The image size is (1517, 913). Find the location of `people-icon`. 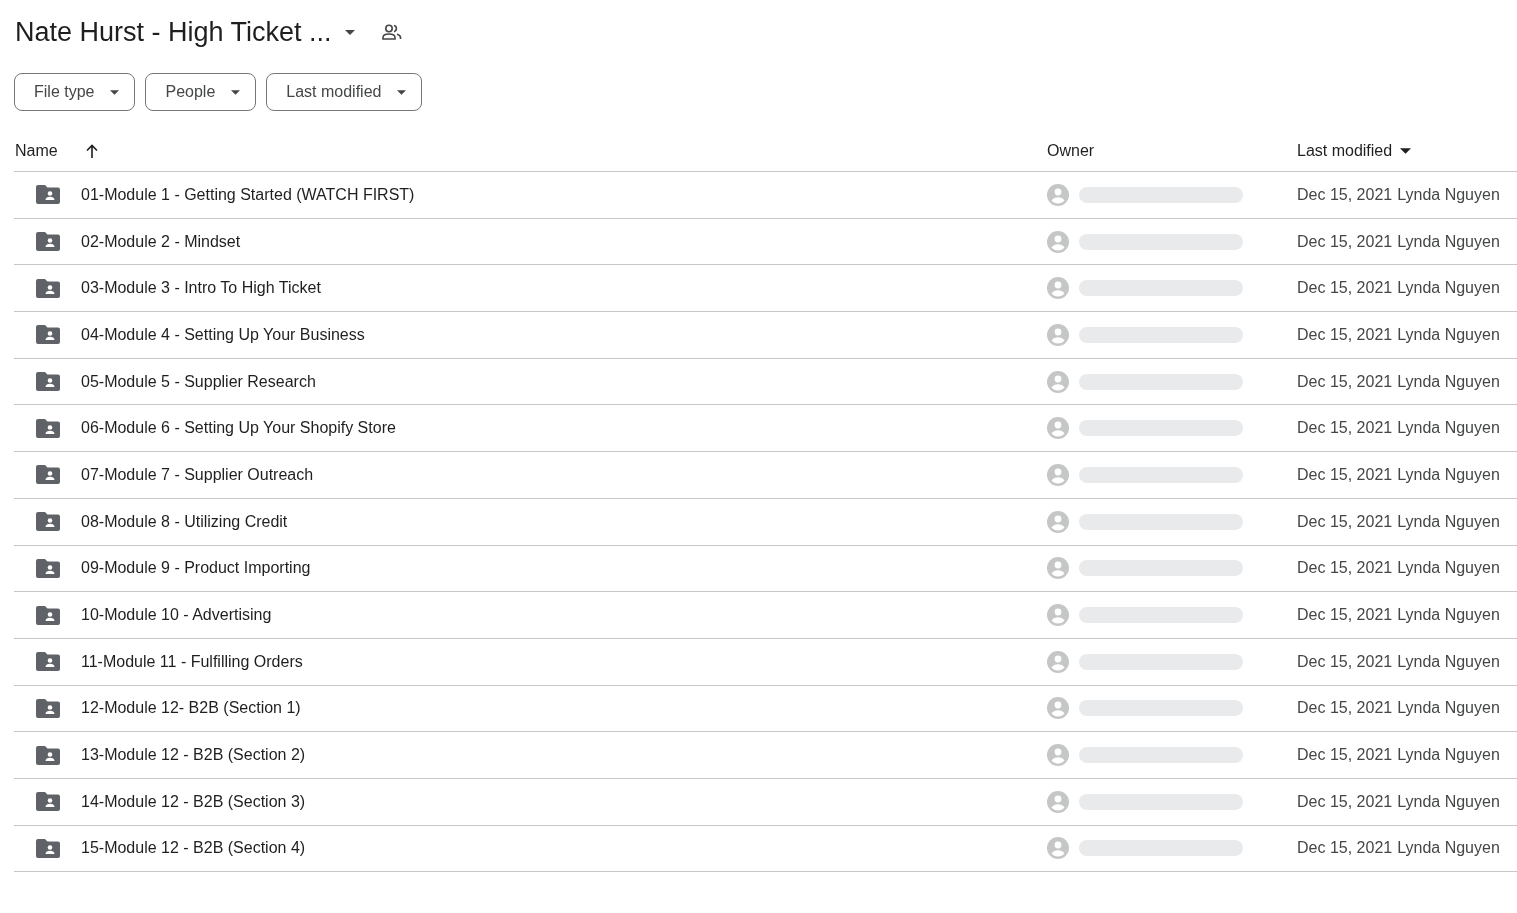

people-icon is located at coordinates (391, 32).